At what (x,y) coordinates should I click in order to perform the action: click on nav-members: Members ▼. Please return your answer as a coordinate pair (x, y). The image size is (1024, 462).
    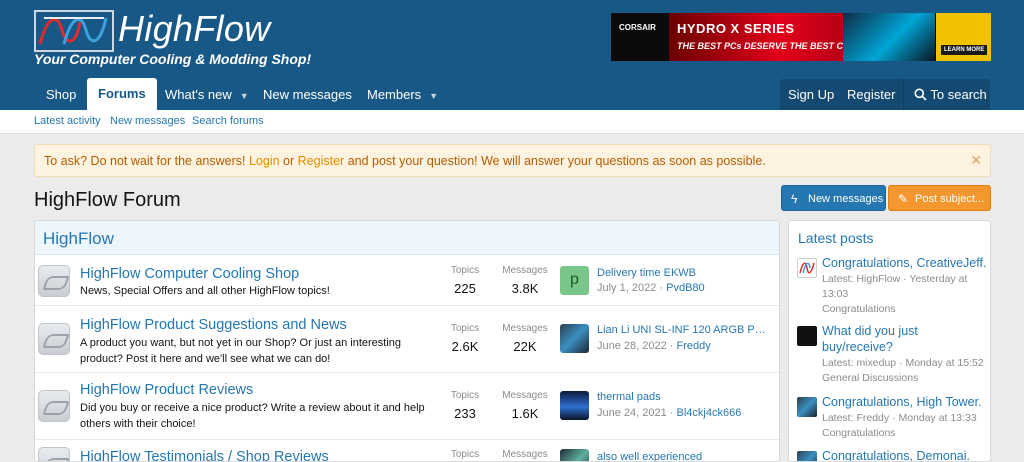
    Looking at the image, I should click on (402, 95).